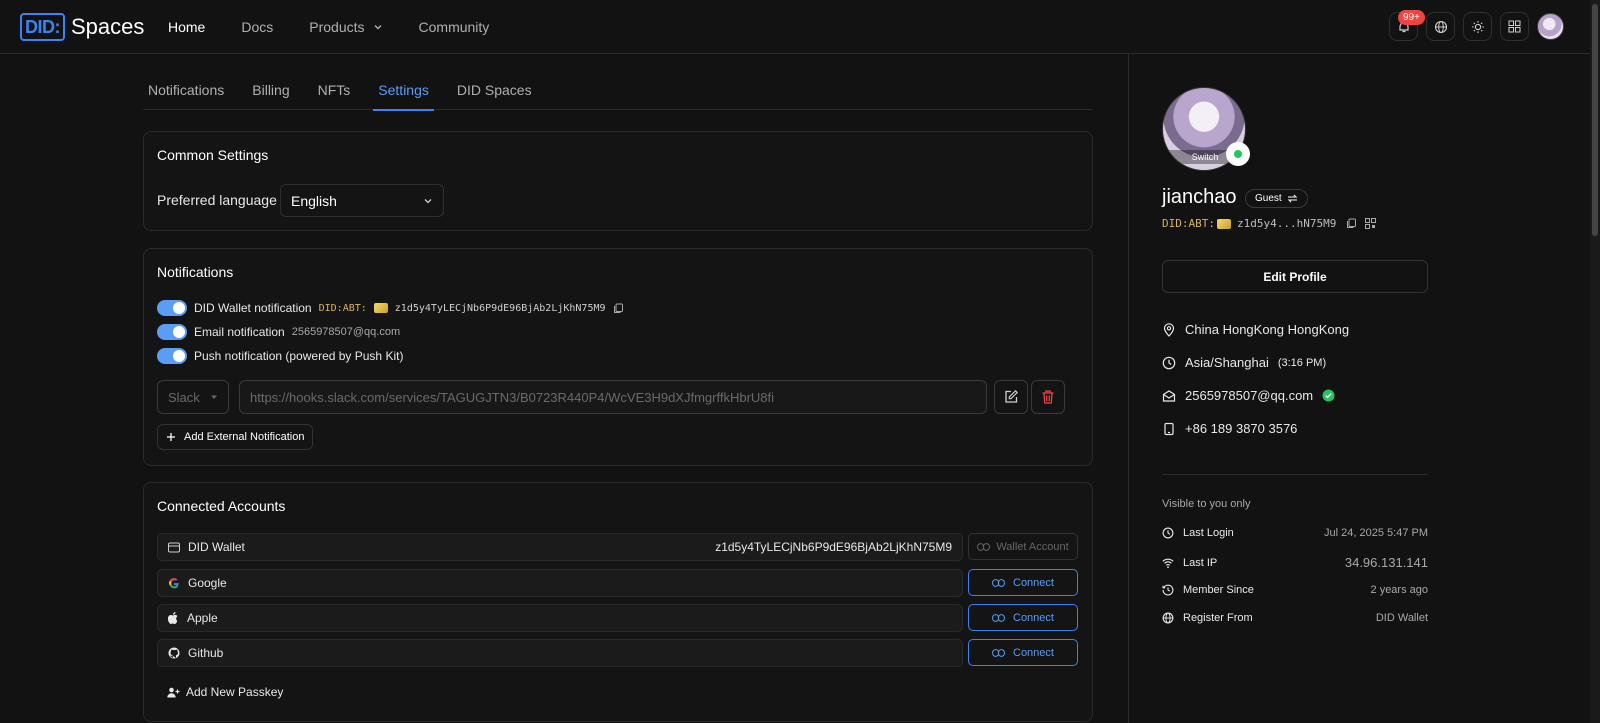 The image size is (1600, 723). I want to click on tab-billing: Billing, so click(270, 91).